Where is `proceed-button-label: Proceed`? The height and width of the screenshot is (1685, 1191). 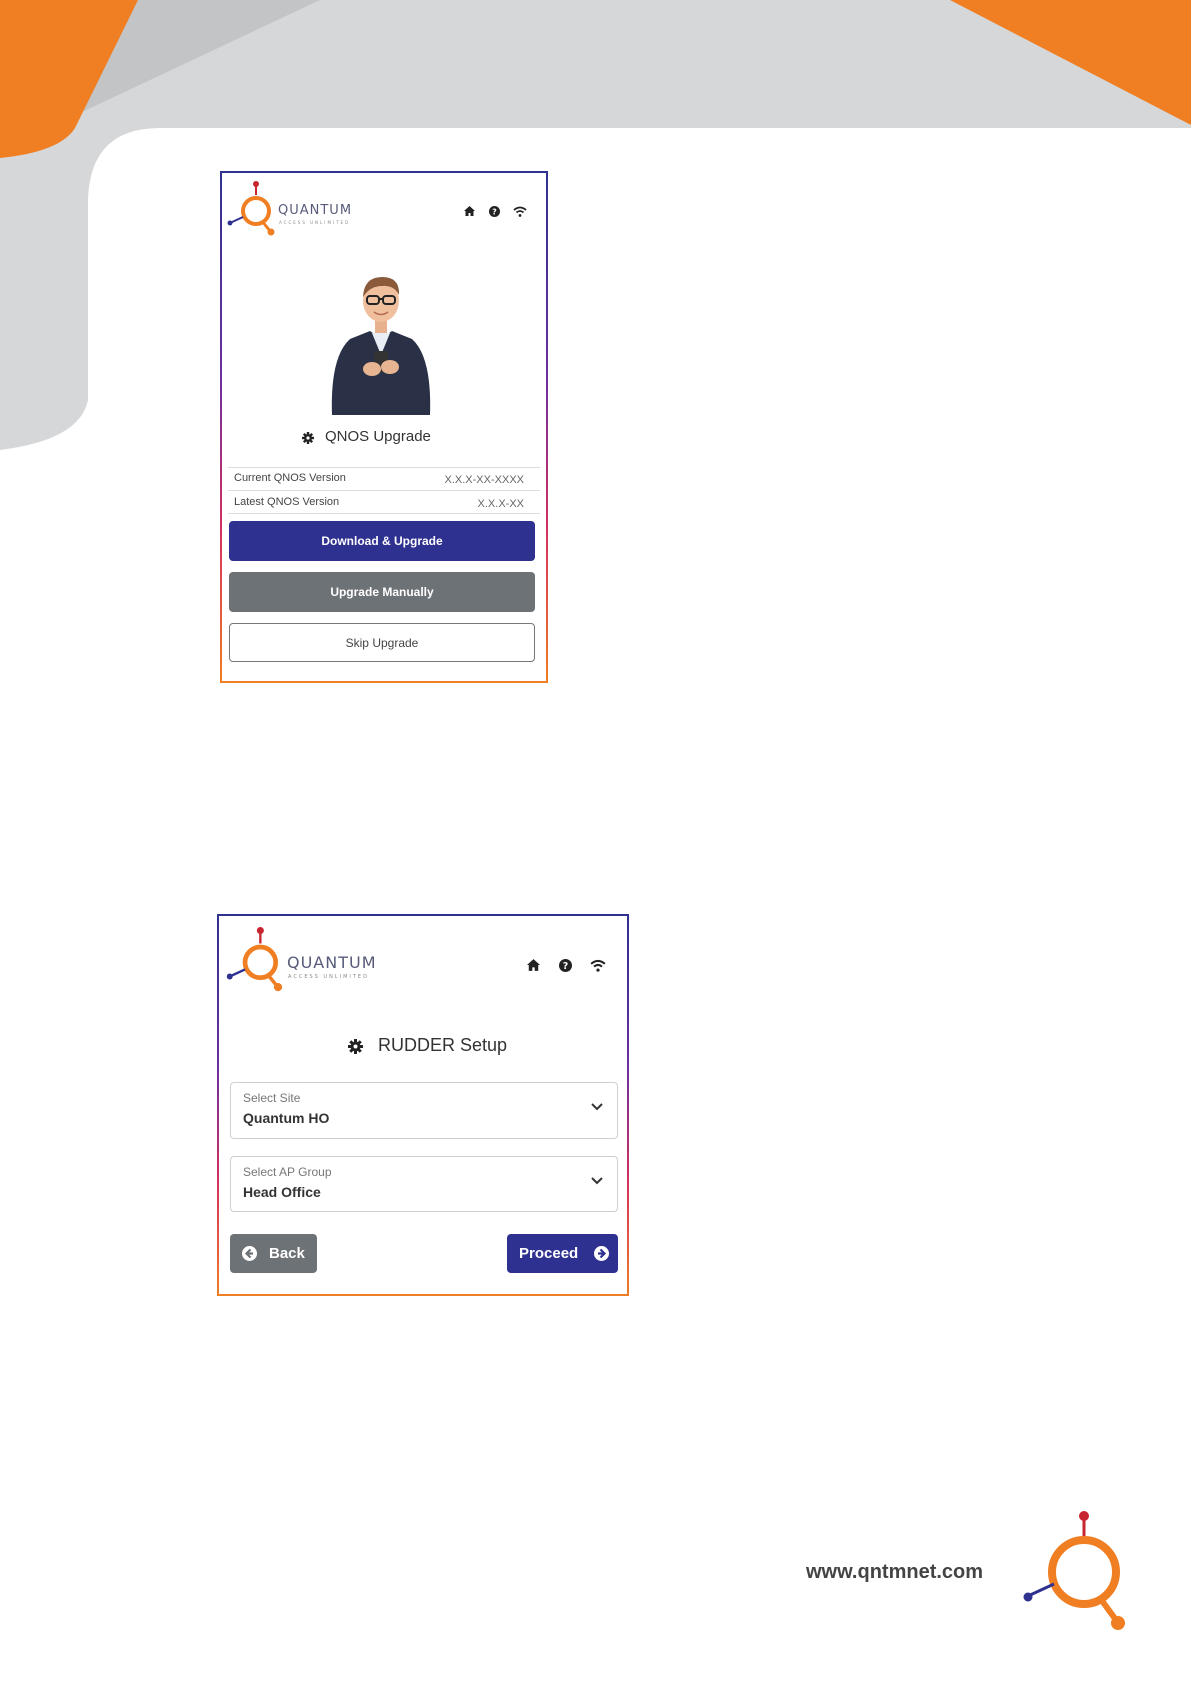
proceed-button-label: Proceed is located at coordinates (549, 1253).